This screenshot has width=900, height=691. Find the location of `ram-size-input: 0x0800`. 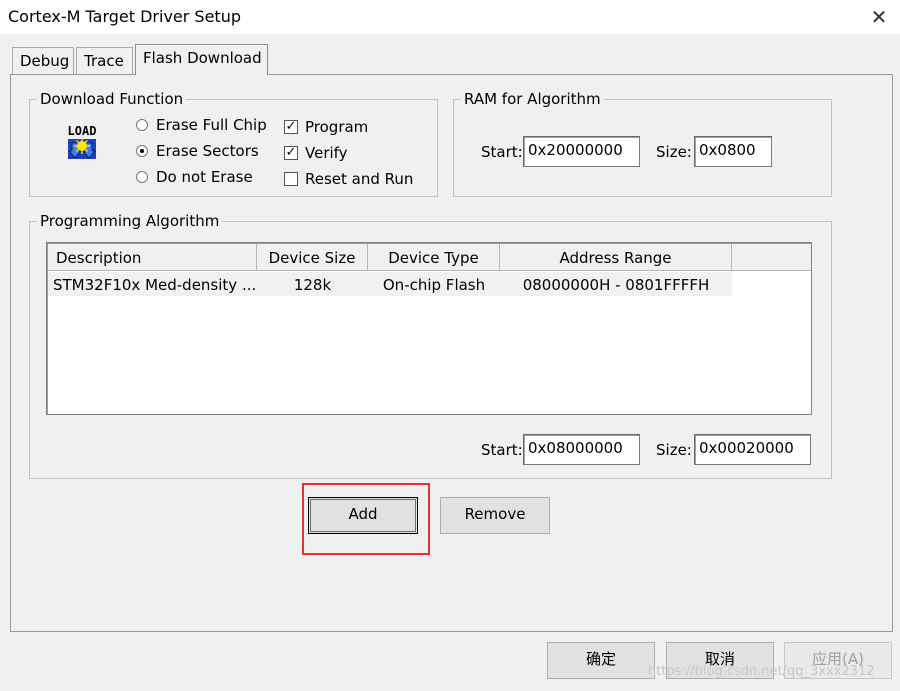

ram-size-input: 0x0800 is located at coordinates (733, 151).